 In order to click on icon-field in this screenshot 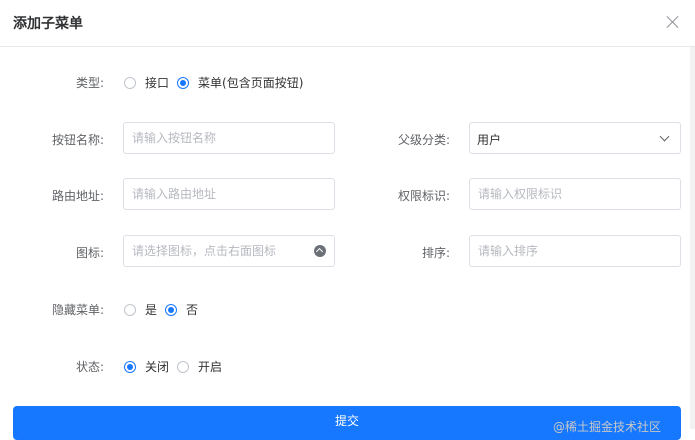, I will do `click(229, 251)`.